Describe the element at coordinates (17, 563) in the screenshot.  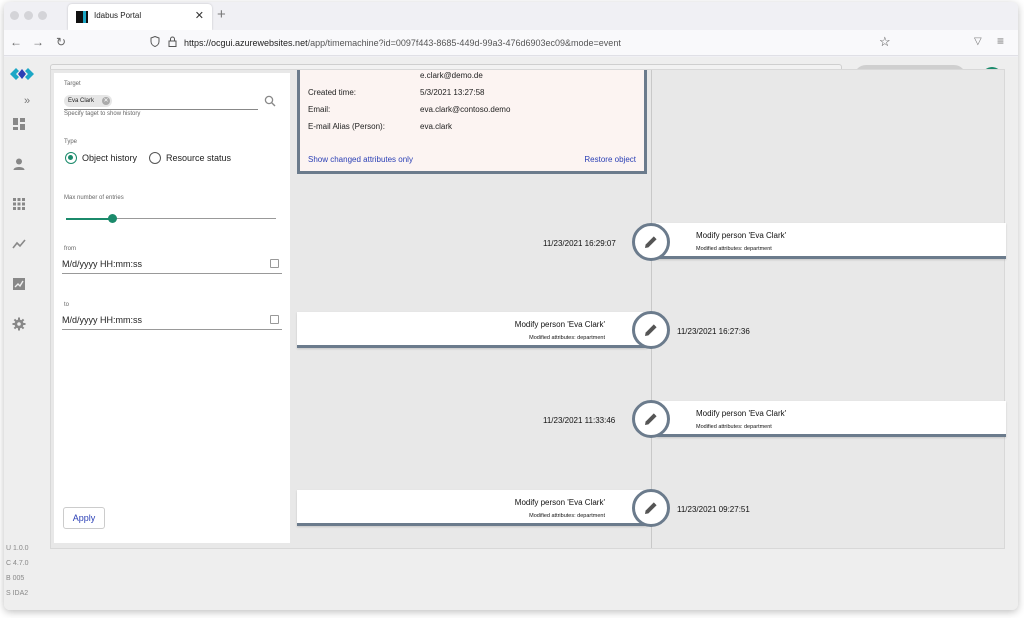
I see `version-core: C 4.7.0` at that location.